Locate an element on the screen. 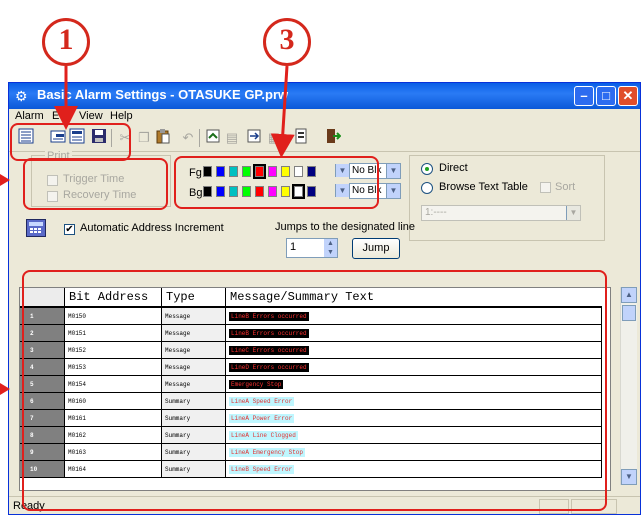 This screenshot has width=641, height=515. annotation-box-print is located at coordinates (95, 184).